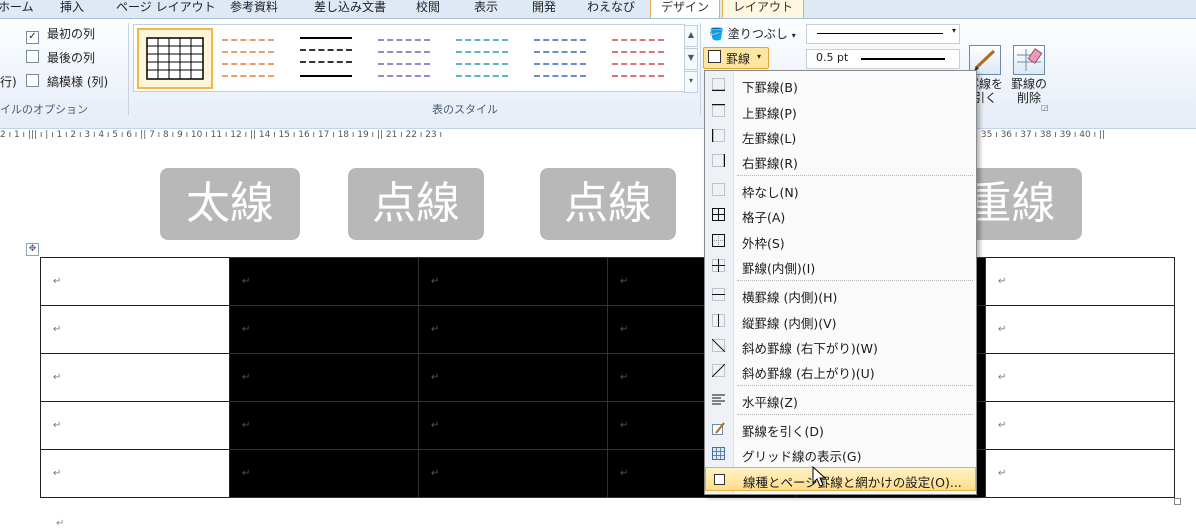 This screenshot has height=529, width=1196. Describe the element at coordinates (326, 57) in the screenshot. I see `table-style-black` at that location.